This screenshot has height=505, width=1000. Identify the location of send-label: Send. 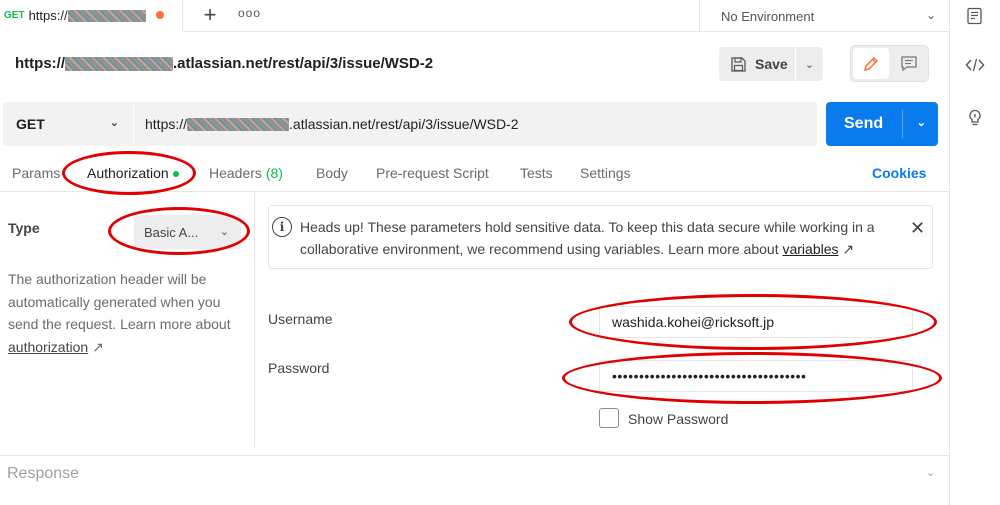
(864, 123).